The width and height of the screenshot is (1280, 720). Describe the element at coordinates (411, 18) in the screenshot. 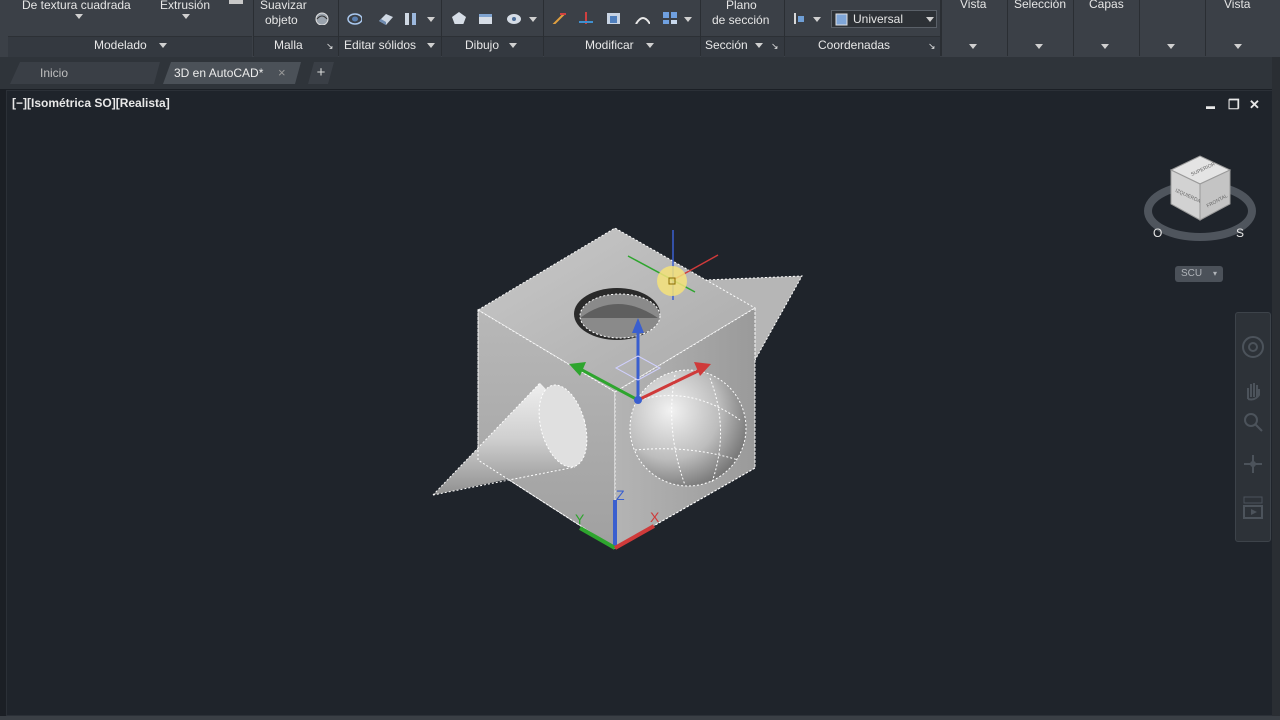

I see `extract-icon` at that location.